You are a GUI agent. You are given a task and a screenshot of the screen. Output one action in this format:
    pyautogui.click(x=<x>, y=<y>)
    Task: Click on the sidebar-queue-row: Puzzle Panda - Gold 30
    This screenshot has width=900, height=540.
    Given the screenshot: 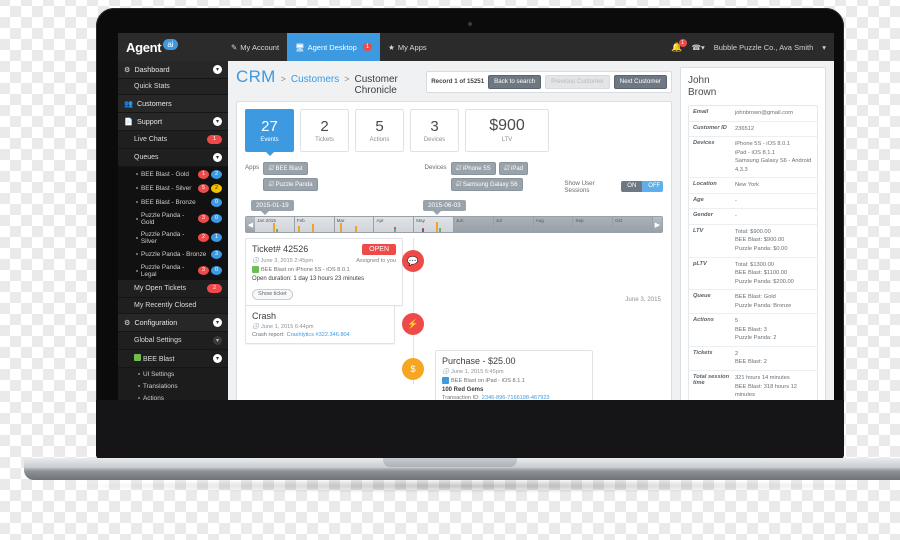 What is the action you would take?
    pyautogui.click(x=173, y=218)
    